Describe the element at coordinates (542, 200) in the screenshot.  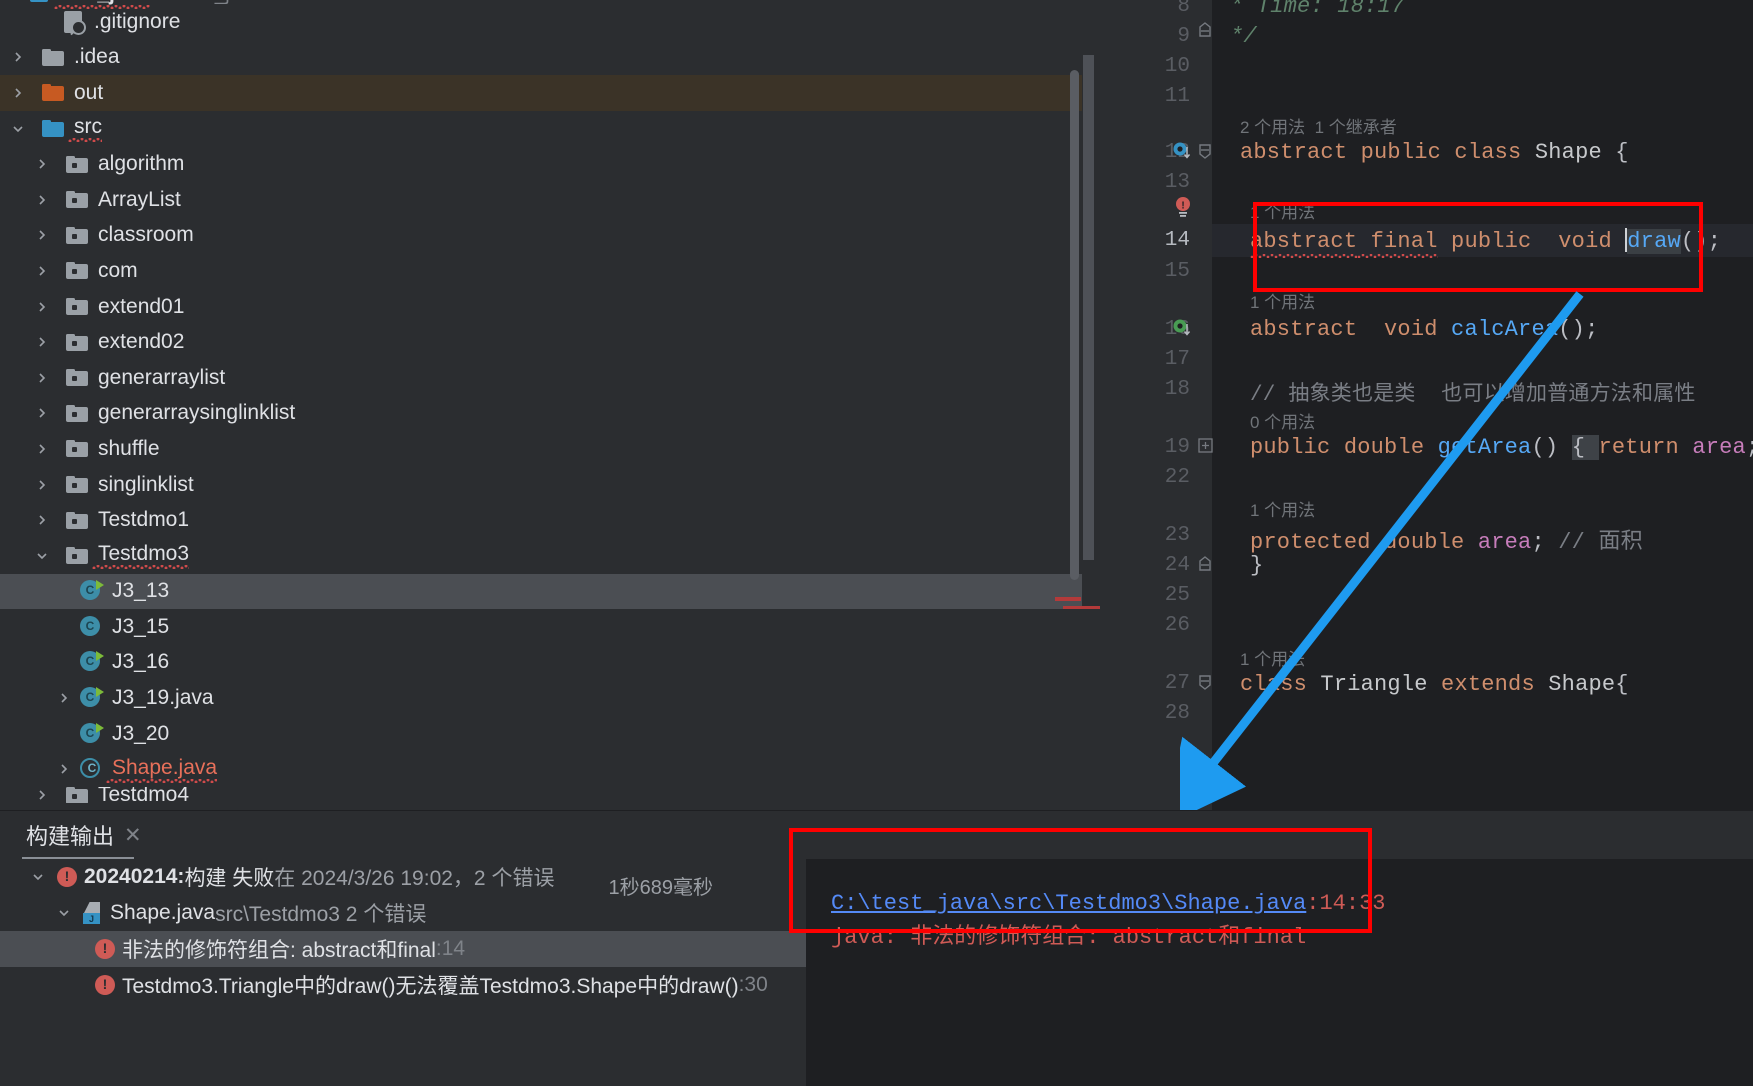
I see `tree-item-arraylist: ArrayList` at that location.